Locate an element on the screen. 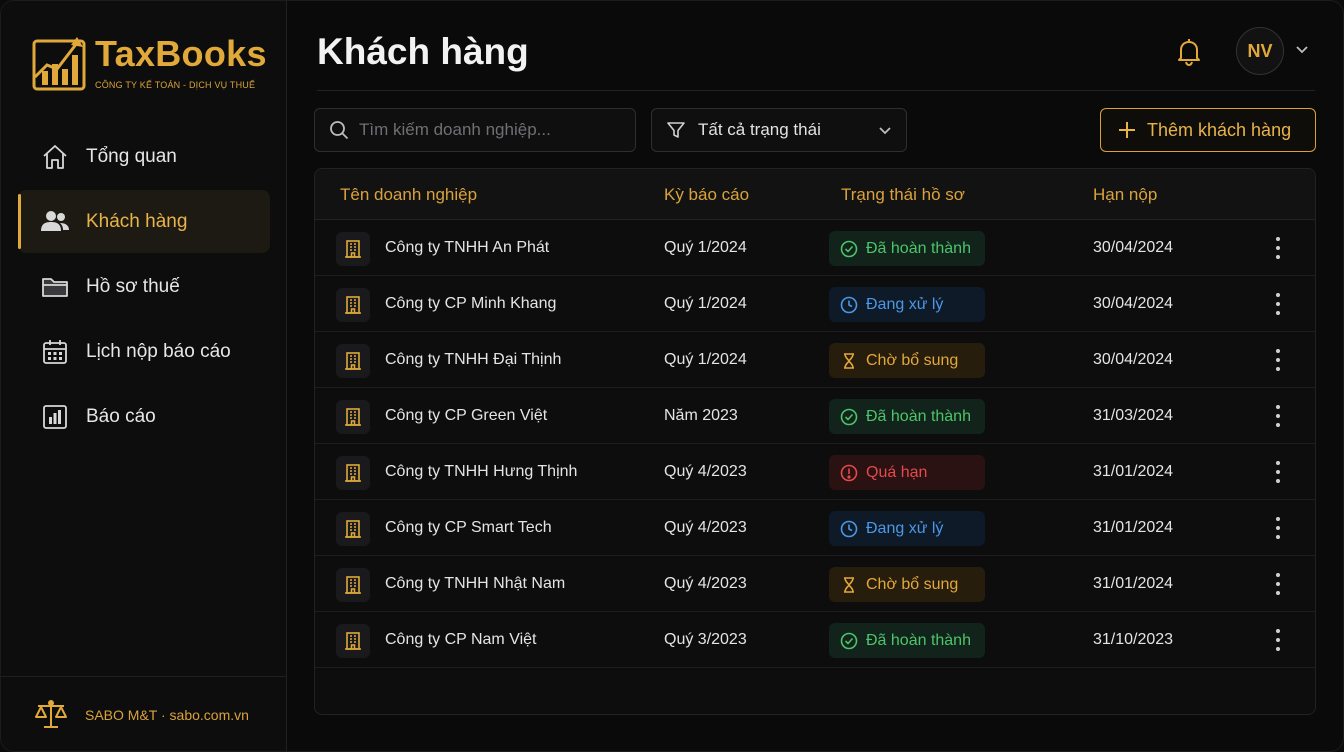 The image size is (1344, 752). company-name: Công ty TNHH Hưng Thịnh is located at coordinates (481, 471).